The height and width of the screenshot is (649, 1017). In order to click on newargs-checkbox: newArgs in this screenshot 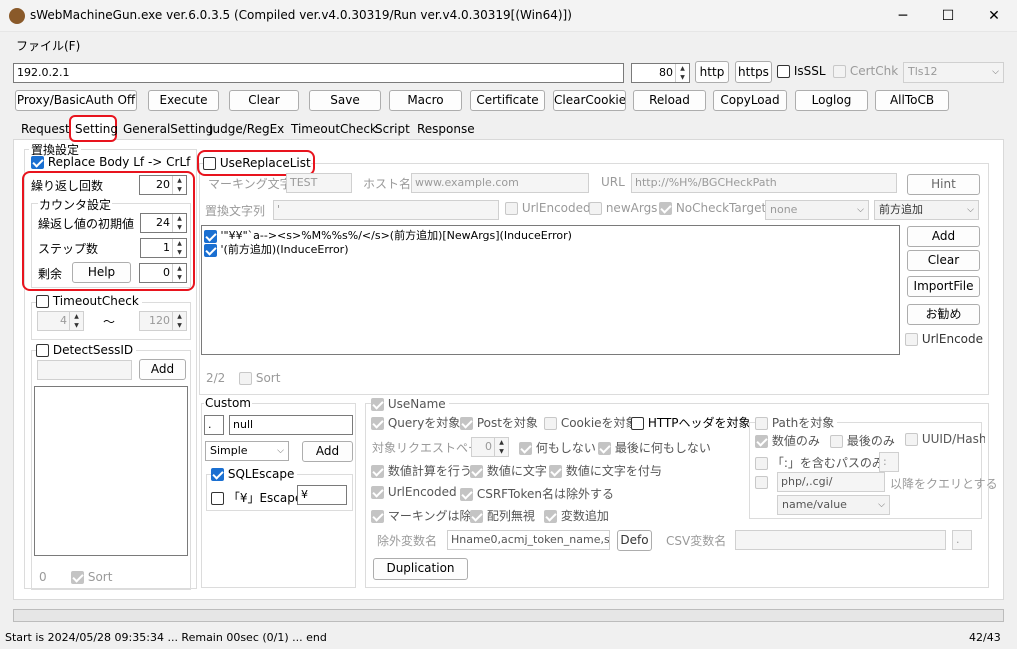, I will do `click(623, 208)`.